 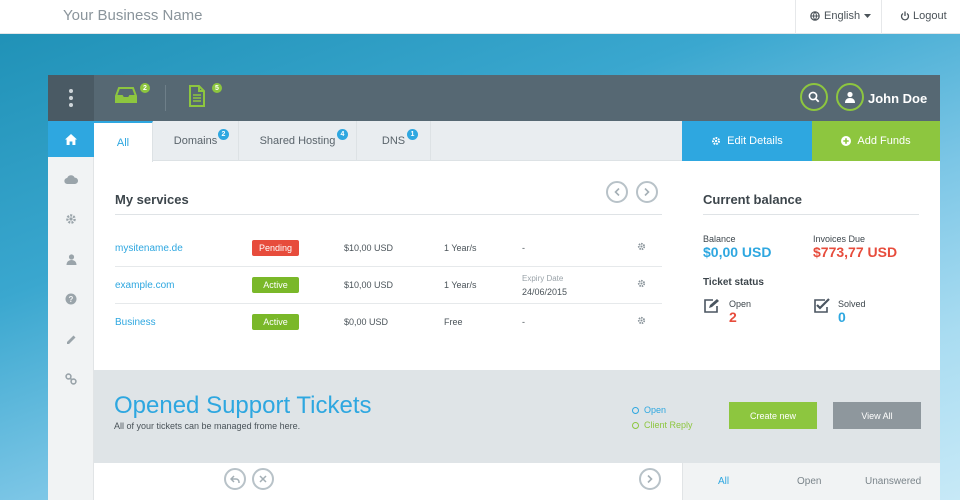 I want to click on tab-badge: 1, so click(x=412, y=134).